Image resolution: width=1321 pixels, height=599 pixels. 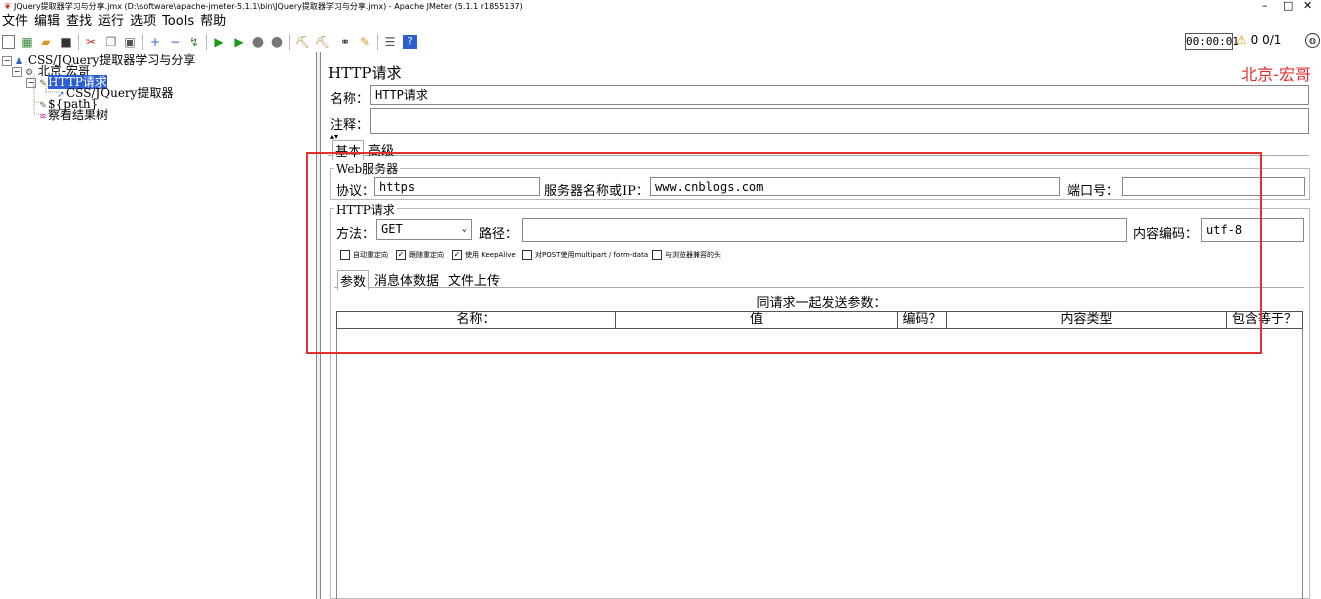 I want to click on column-header-include-equals: 包含等于？, so click(x=1264, y=320).